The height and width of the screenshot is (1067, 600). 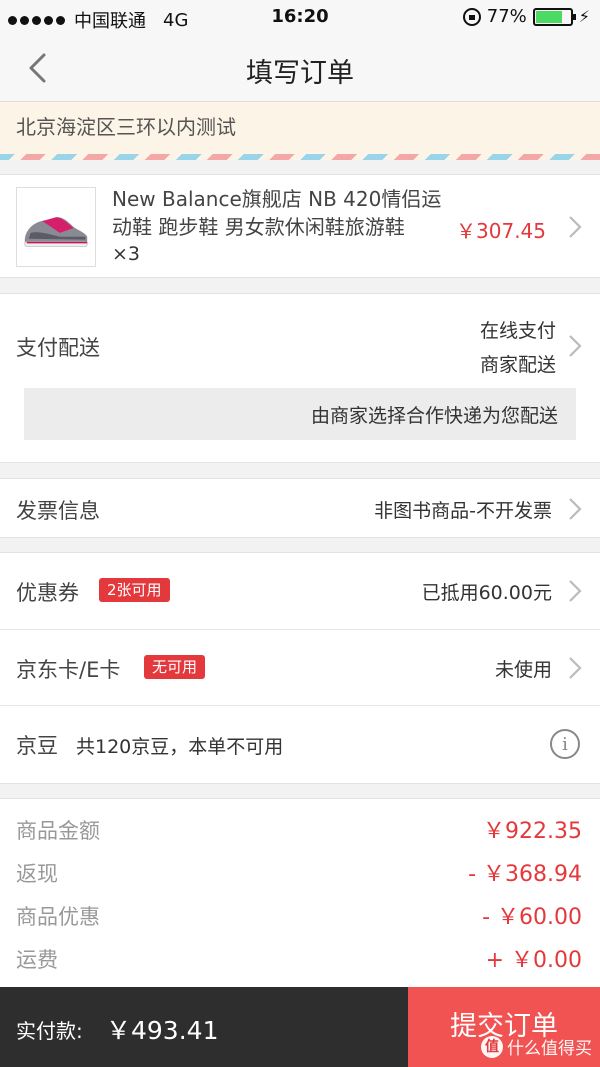 What do you see at coordinates (162, 1030) in the screenshot?
I see `total-amount: ￥493.41` at bounding box center [162, 1030].